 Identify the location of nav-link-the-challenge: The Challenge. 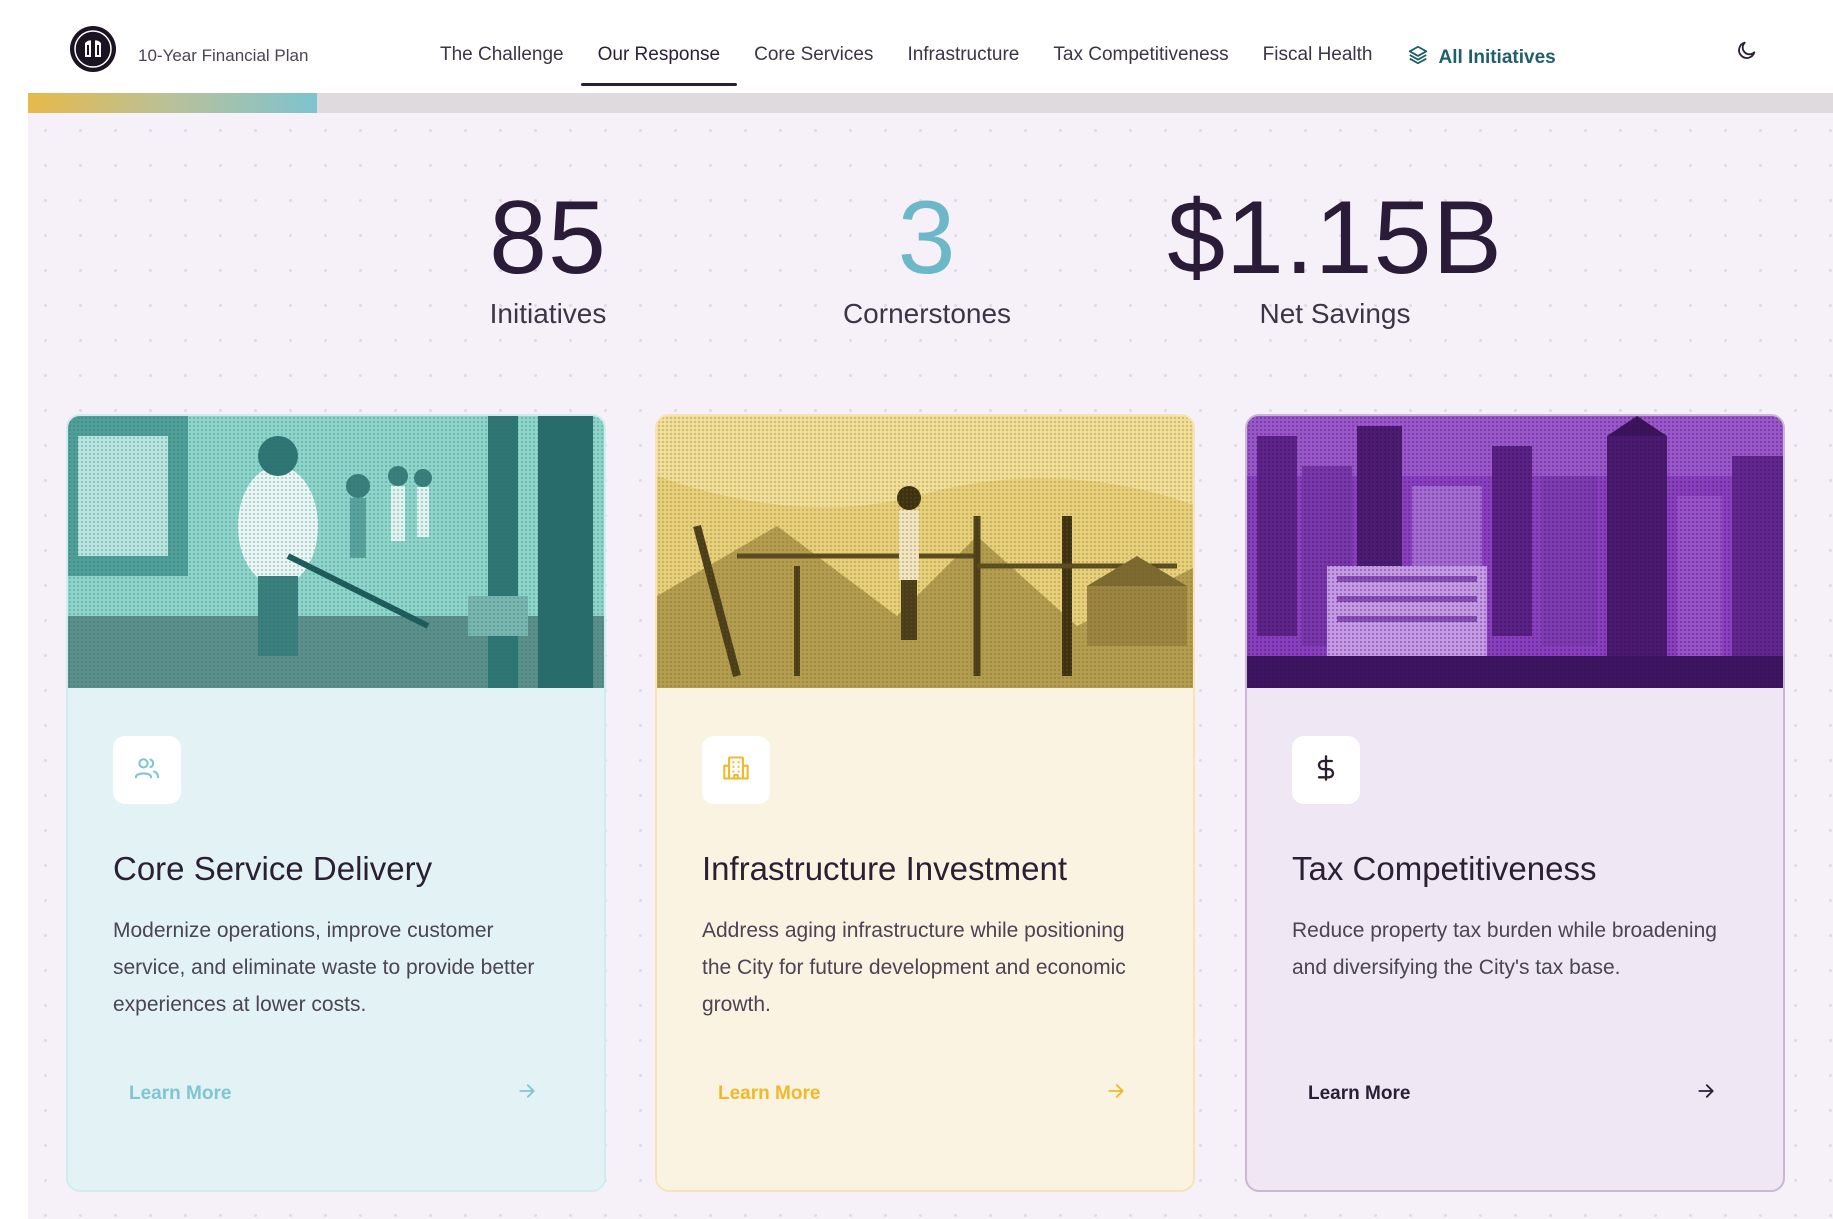
(502, 59).